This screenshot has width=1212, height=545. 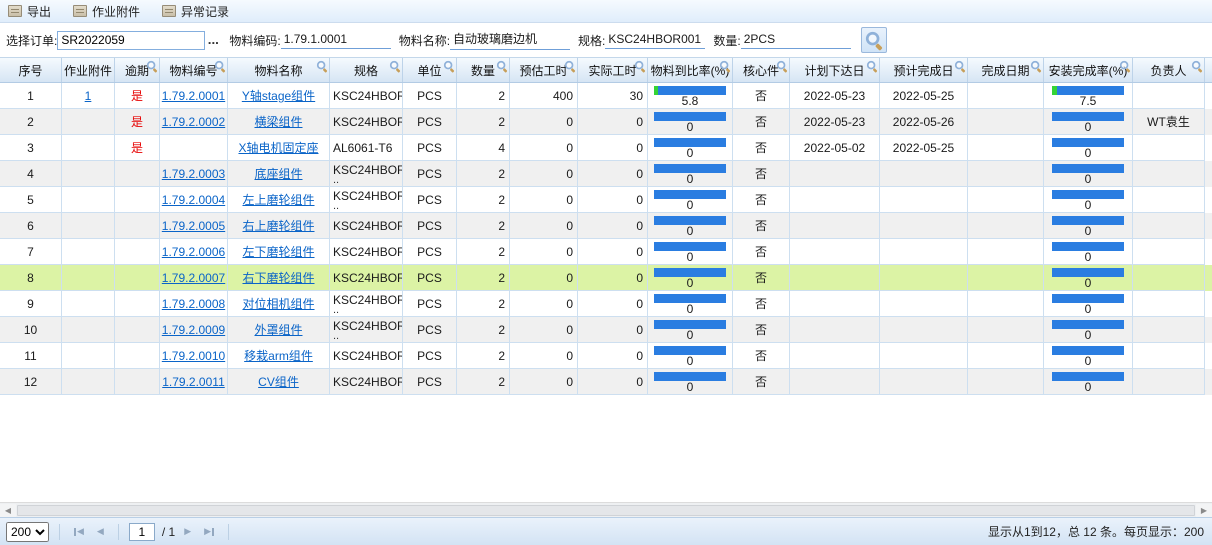 What do you see at coordinates (131, 40) in the screenshot?
I see `order-select-input` at bounding box center [131, 40].